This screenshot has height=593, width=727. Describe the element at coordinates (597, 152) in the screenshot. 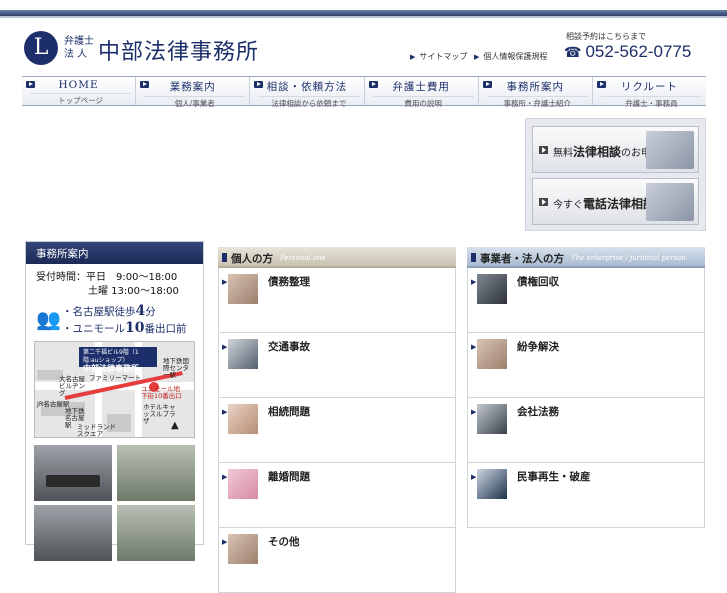

I see `banner-text-emphasis: 法律相談` at that location.